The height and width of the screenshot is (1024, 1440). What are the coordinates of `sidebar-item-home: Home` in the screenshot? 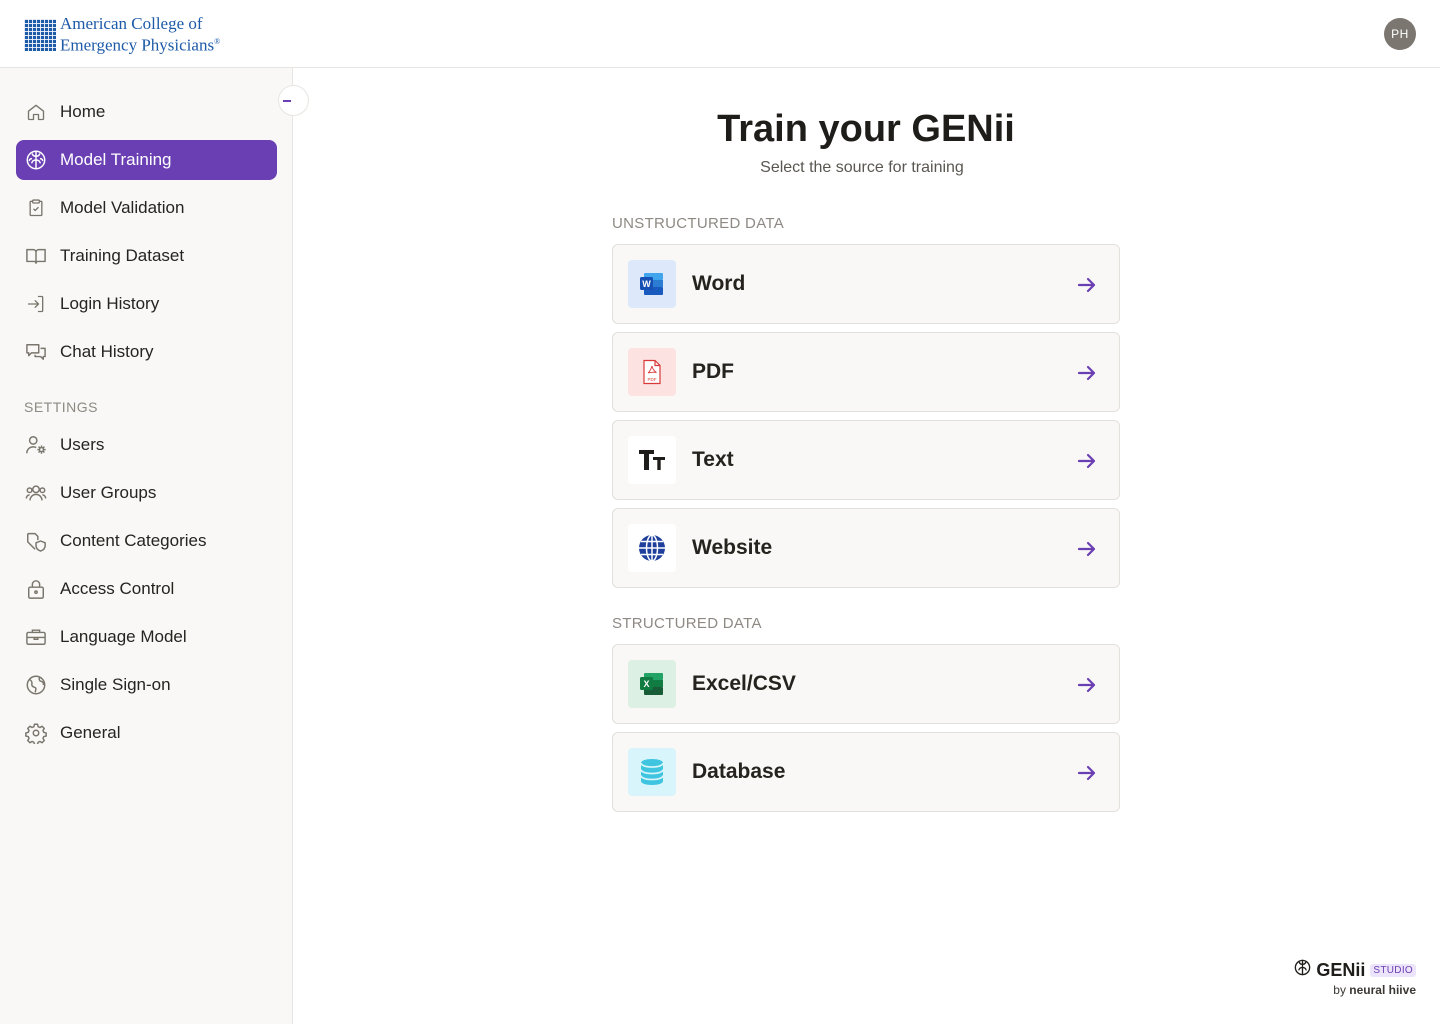 It's located at (146, 112).